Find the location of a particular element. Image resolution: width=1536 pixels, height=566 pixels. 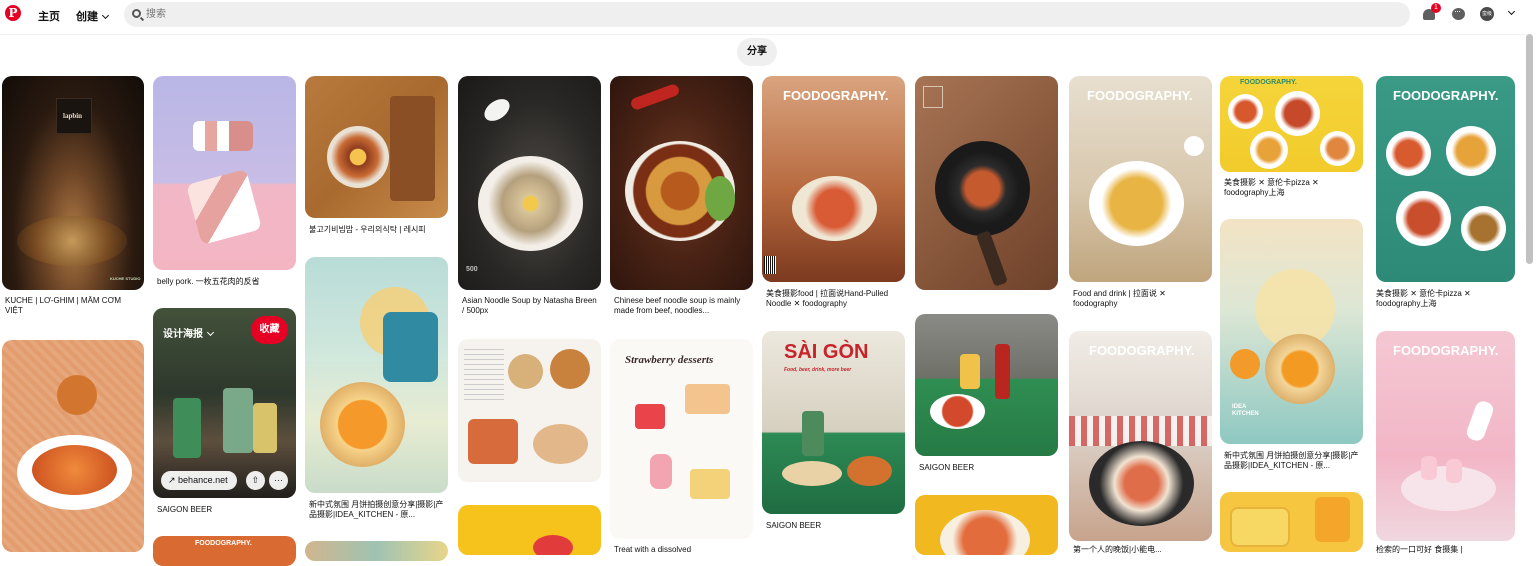

search-input is located at coordinates (746, 14).